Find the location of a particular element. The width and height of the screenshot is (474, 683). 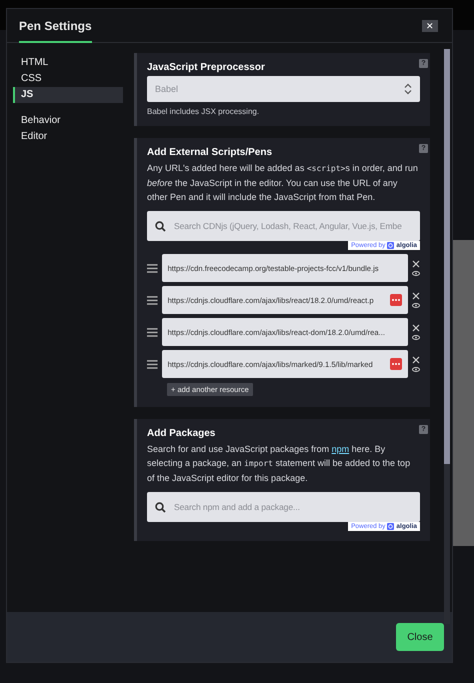

sidebar-item: HTML is located at coordinates (68, 63).